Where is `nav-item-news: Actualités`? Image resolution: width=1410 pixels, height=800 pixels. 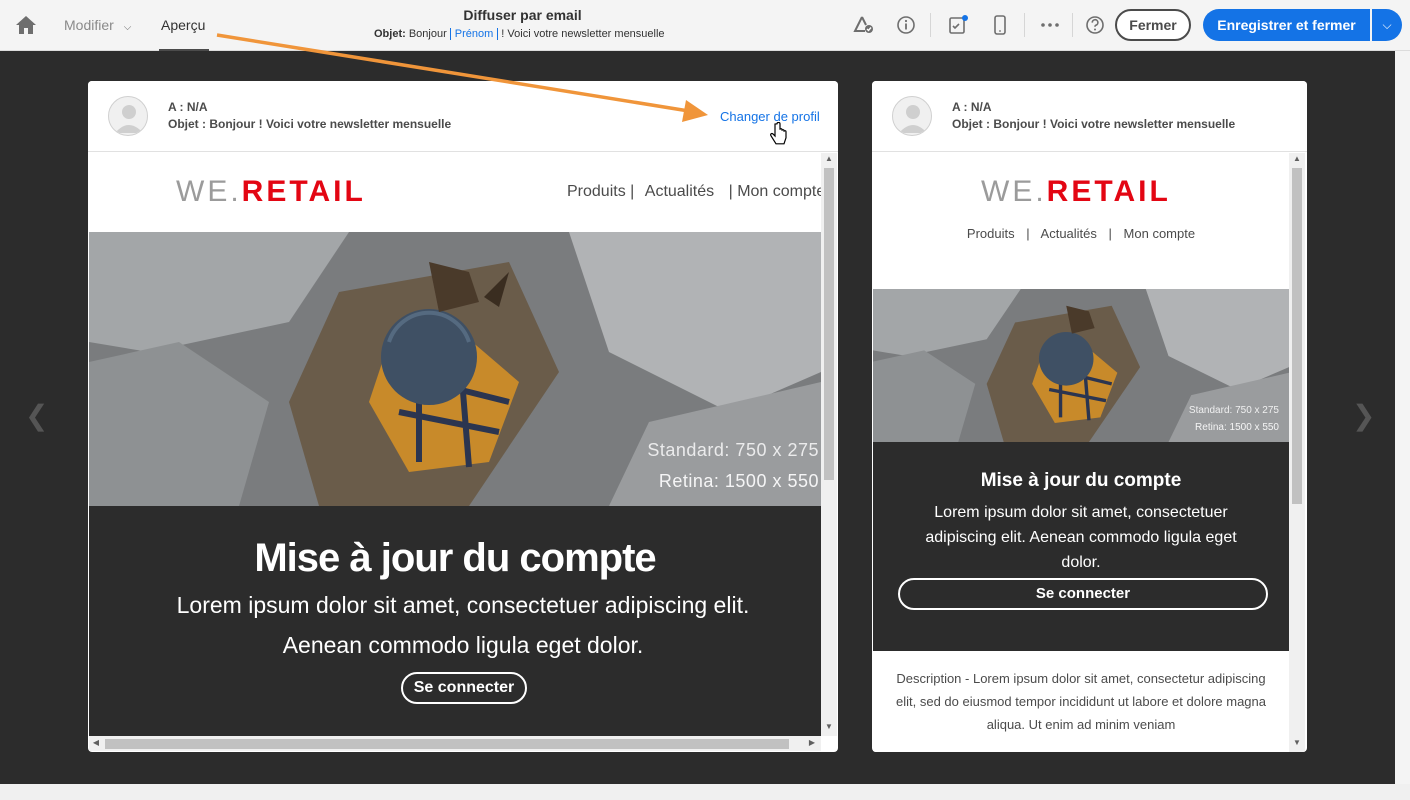 nav-item-news: Actualités is located at coordinates (1069, 233).